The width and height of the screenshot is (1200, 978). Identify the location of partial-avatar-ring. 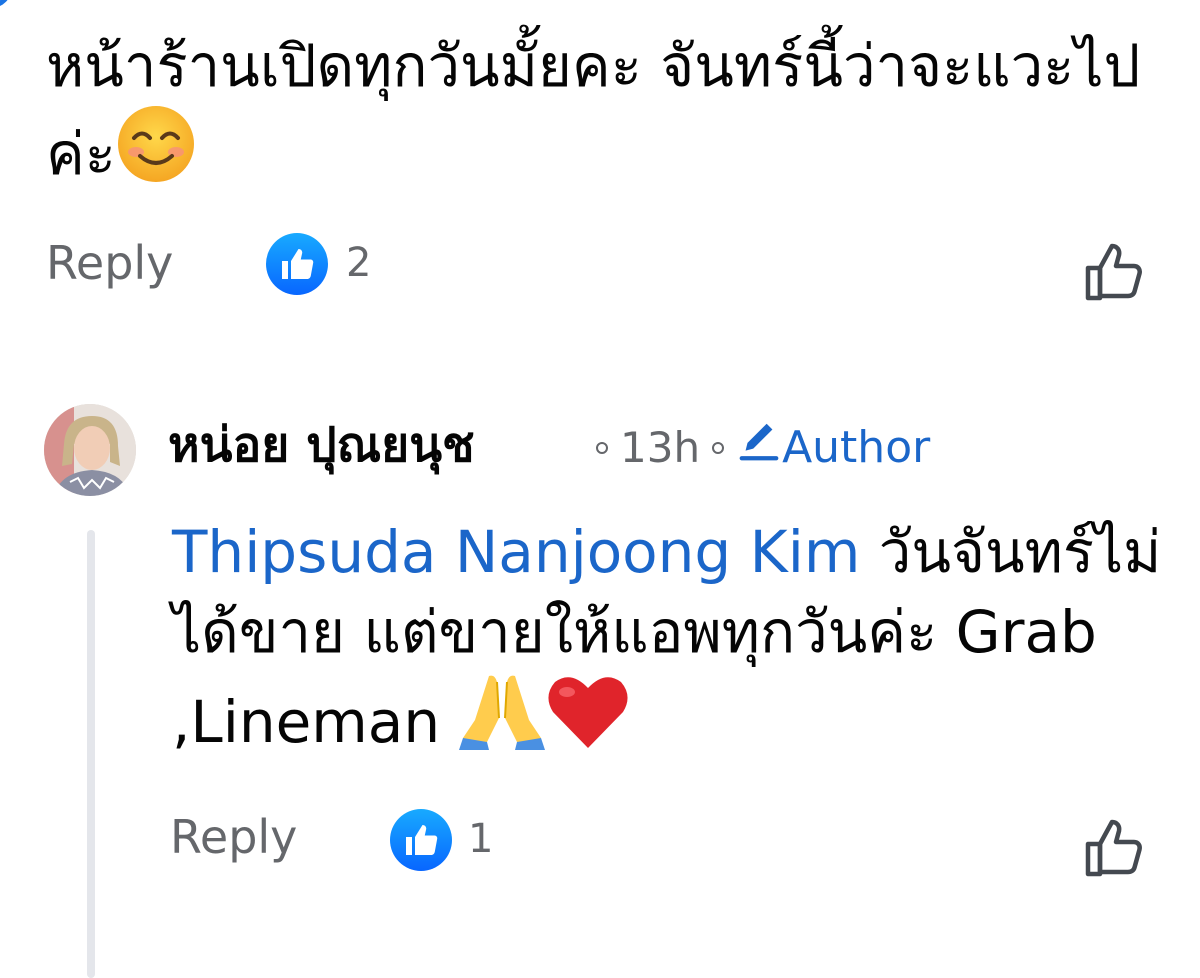
(6, 4).